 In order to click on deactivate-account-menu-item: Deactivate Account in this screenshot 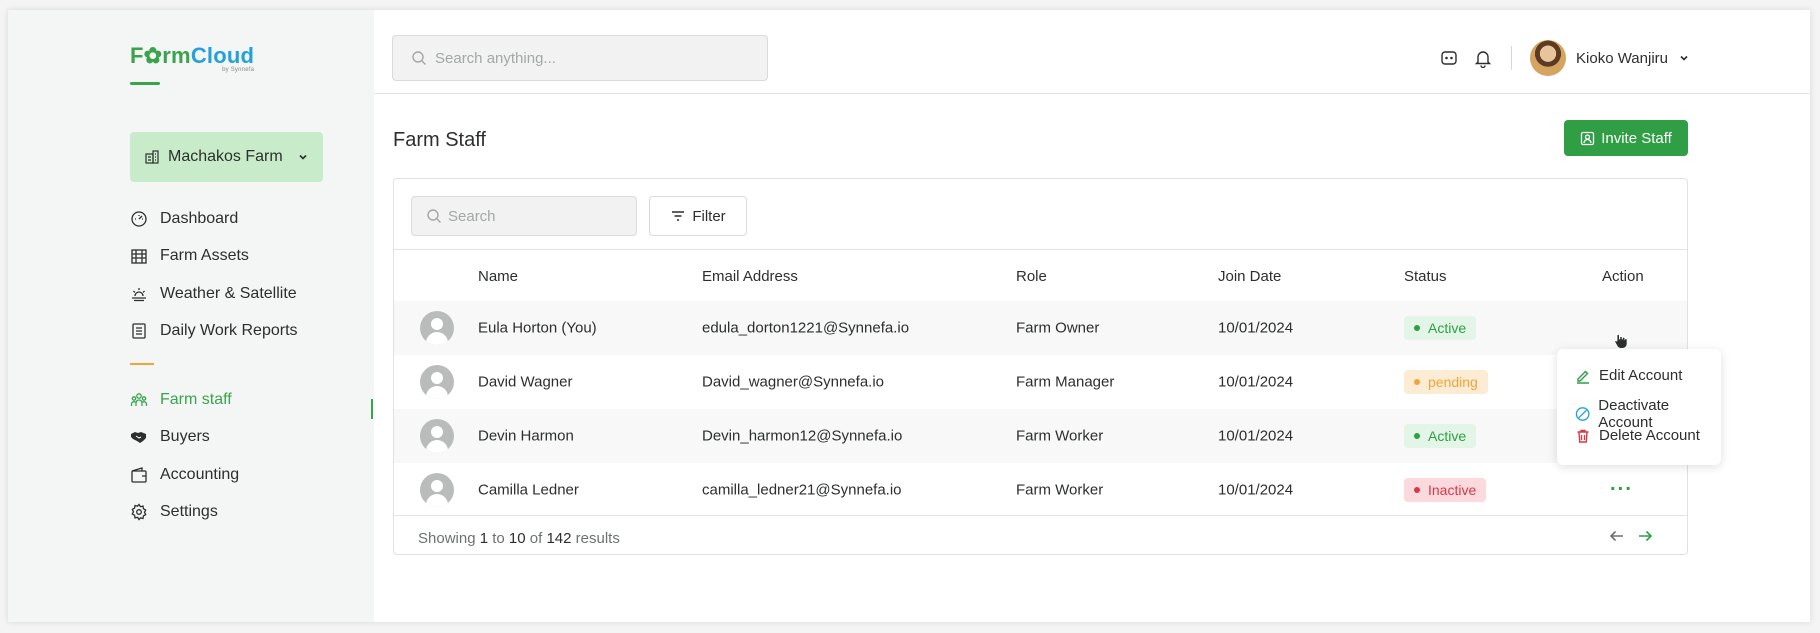, I will do `click(1648, 414)`.